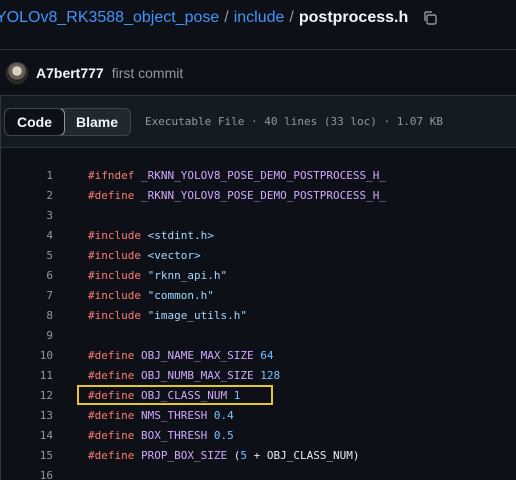 The width and height of the screenshot is (516, 480). I want to click on code-line: 10 #define OBJ_NAME_MAX_SIZE 64, so click(258, 355).